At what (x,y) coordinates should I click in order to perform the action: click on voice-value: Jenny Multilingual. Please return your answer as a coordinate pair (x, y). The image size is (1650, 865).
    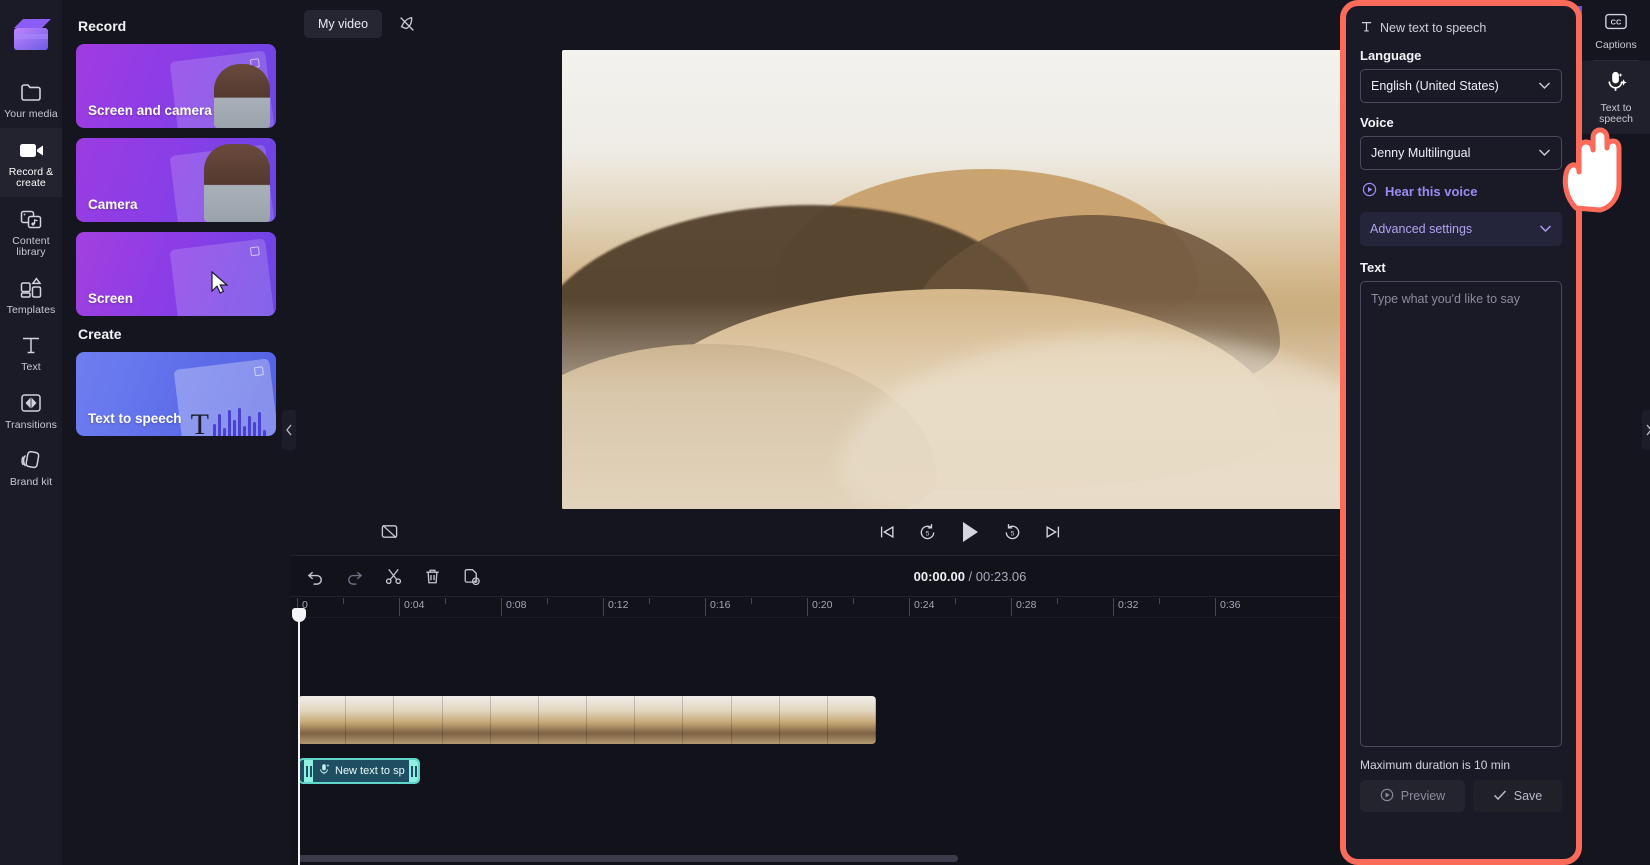
    Looking at the image, I should click on (1421, 153).